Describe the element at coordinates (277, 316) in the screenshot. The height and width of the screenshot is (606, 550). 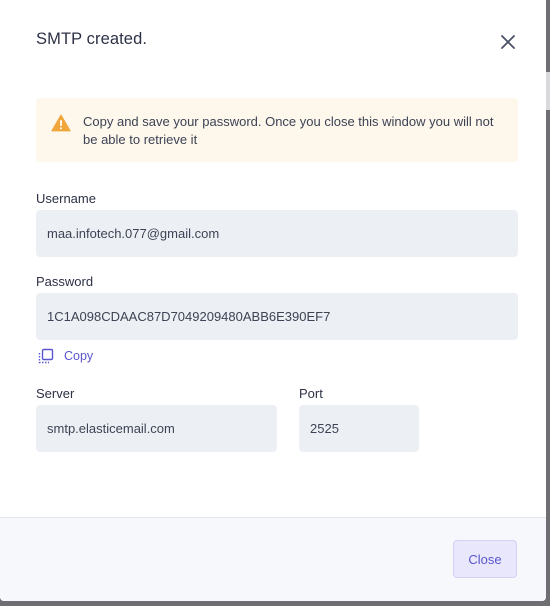
I see `password-field: 1C1A098CDAAC87D7049209480ABB6E390EF7` at that location.